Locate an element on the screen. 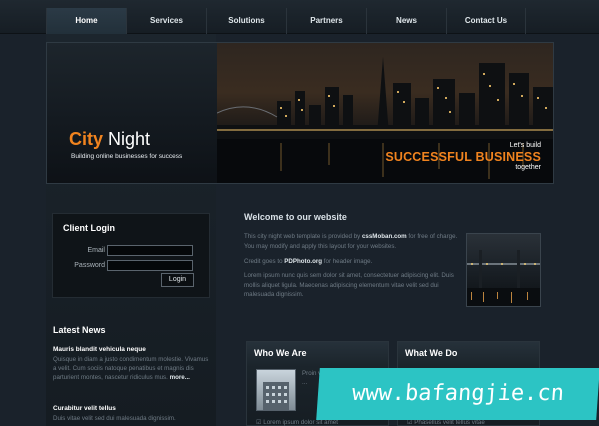 The width and height of the screenshot is (599, 426). box-title: Who We Are is located at coordinates (280, 353).